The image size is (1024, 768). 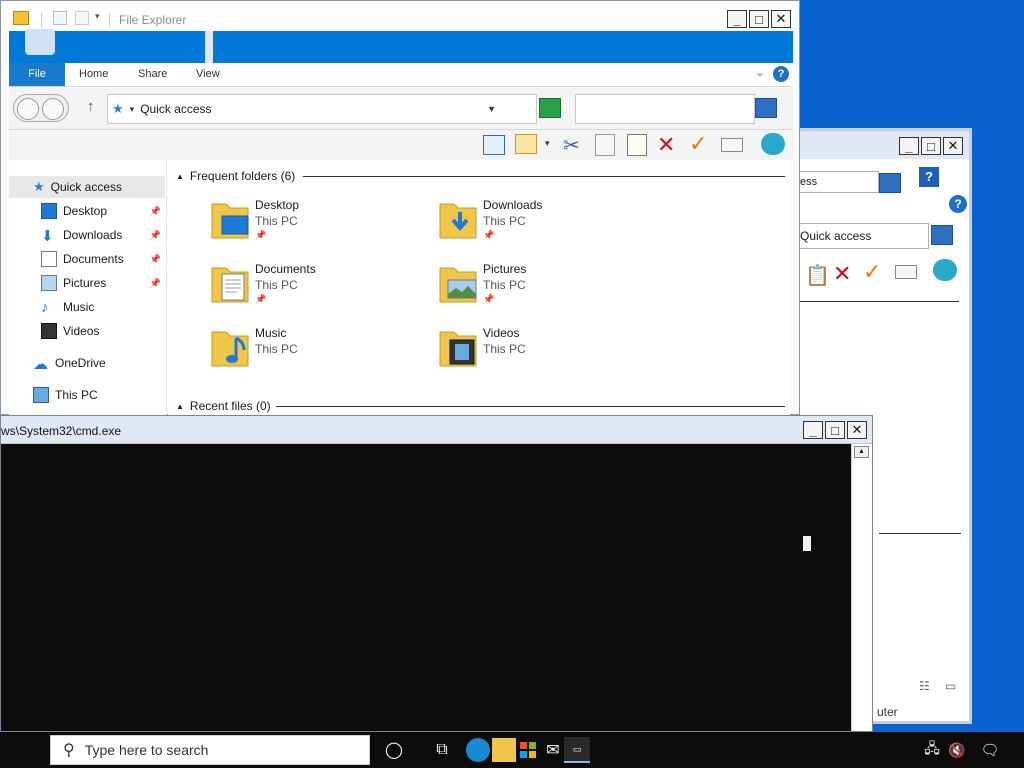 I want to click on folder-tile-downloads: Downloads This PC 📌, so click(x=548, y=225).